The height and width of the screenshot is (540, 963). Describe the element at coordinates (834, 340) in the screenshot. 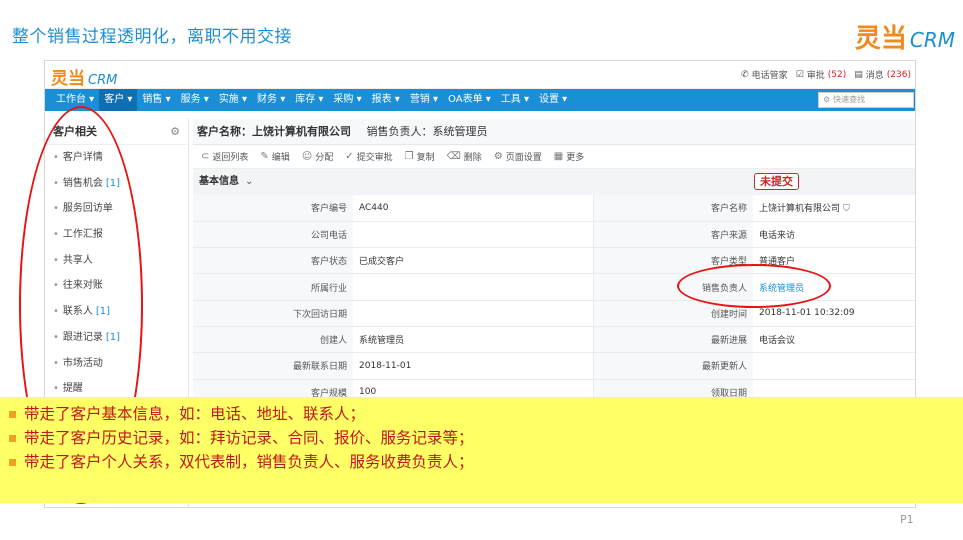

I see `field-value: 电话会议` at that location.